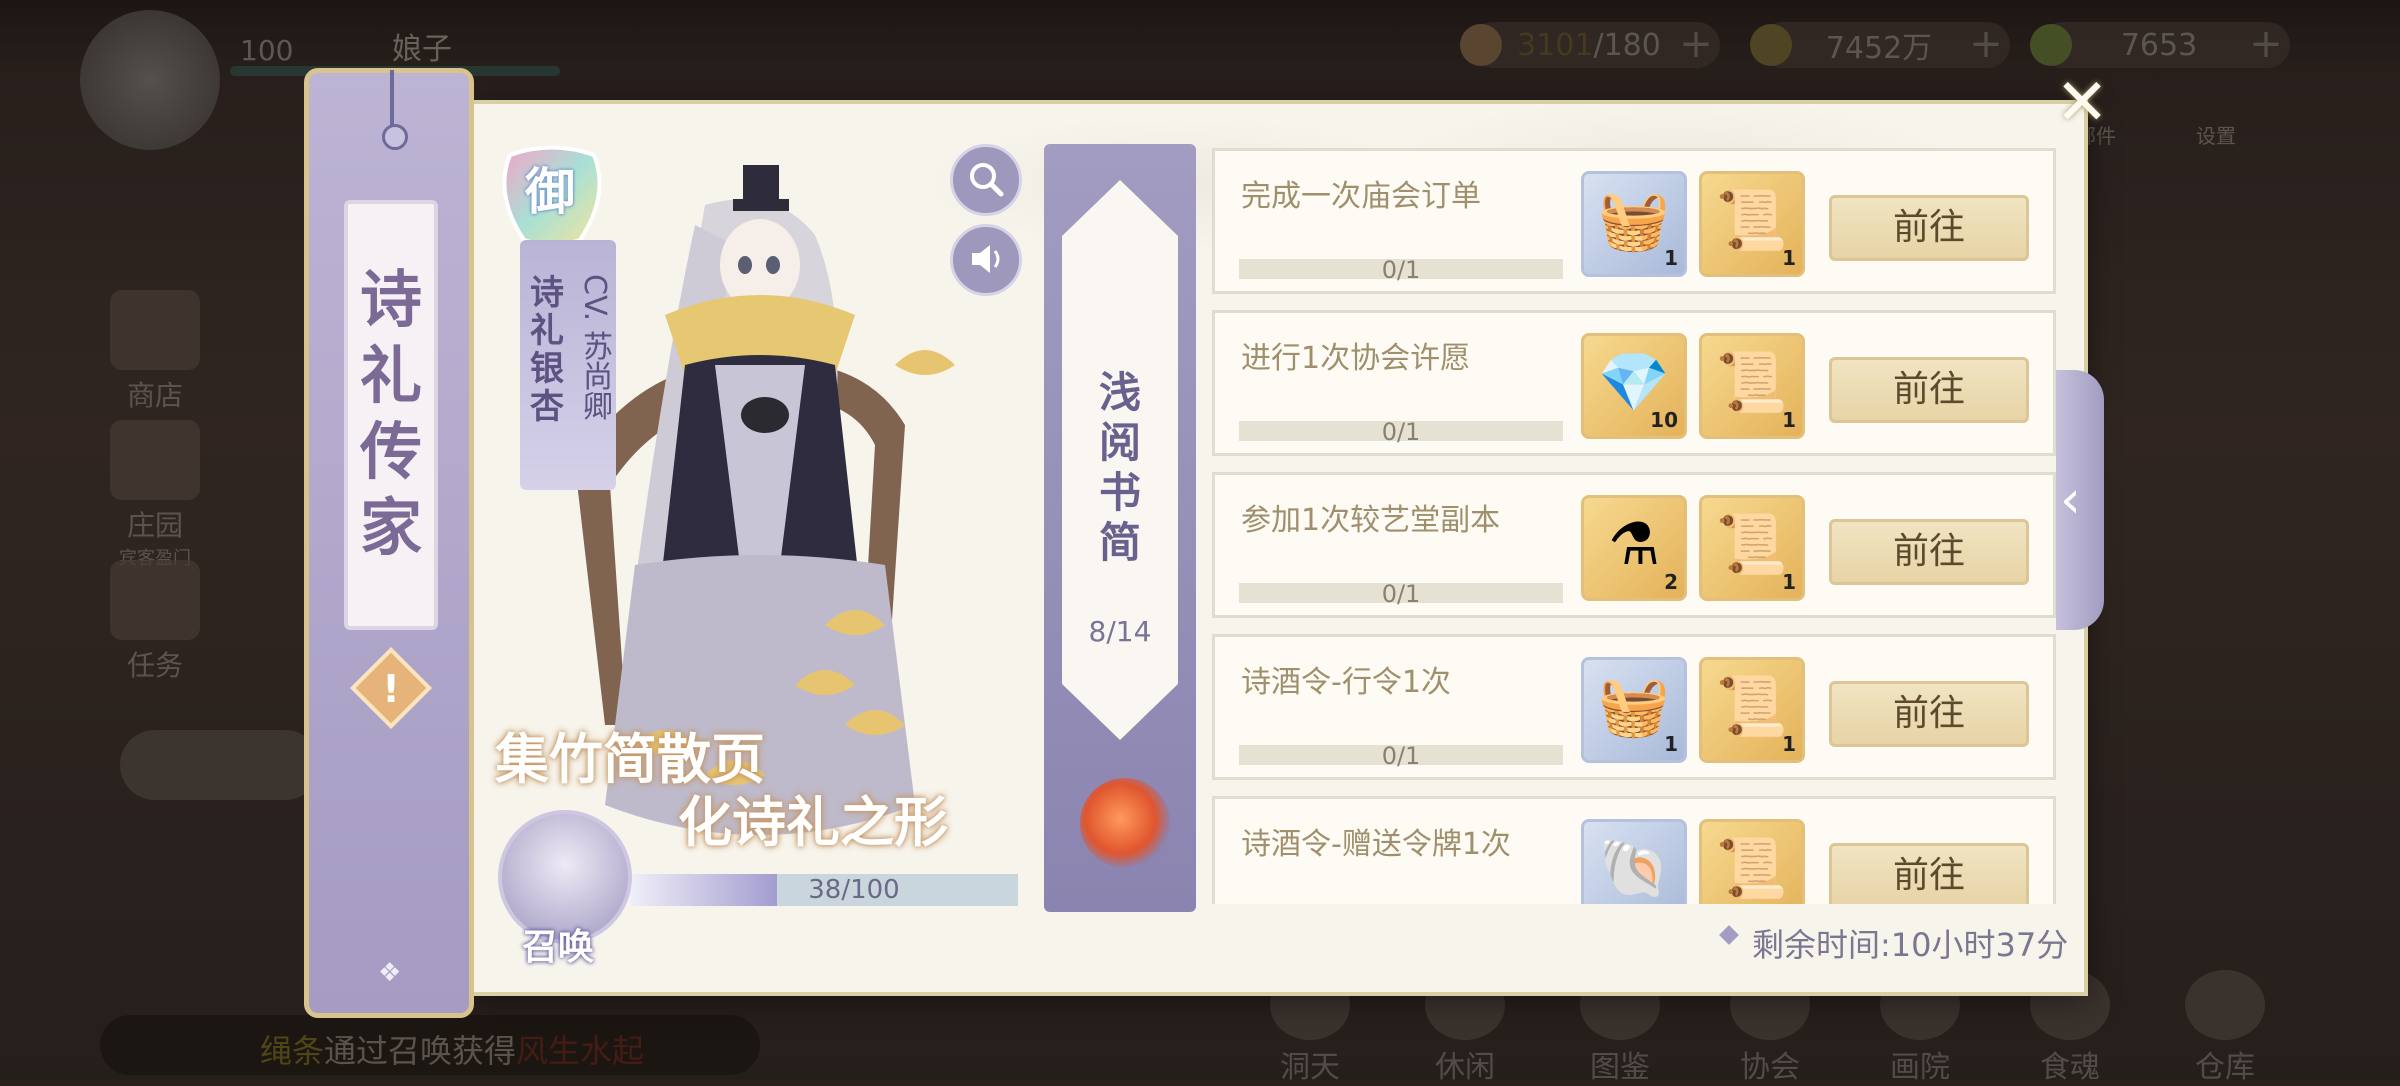 The image size is (2400, 1086). I want to click on task-row: 诗酒令-行令1次 0/1 🧺 1 📜 1 前往, so click(1634, 707).